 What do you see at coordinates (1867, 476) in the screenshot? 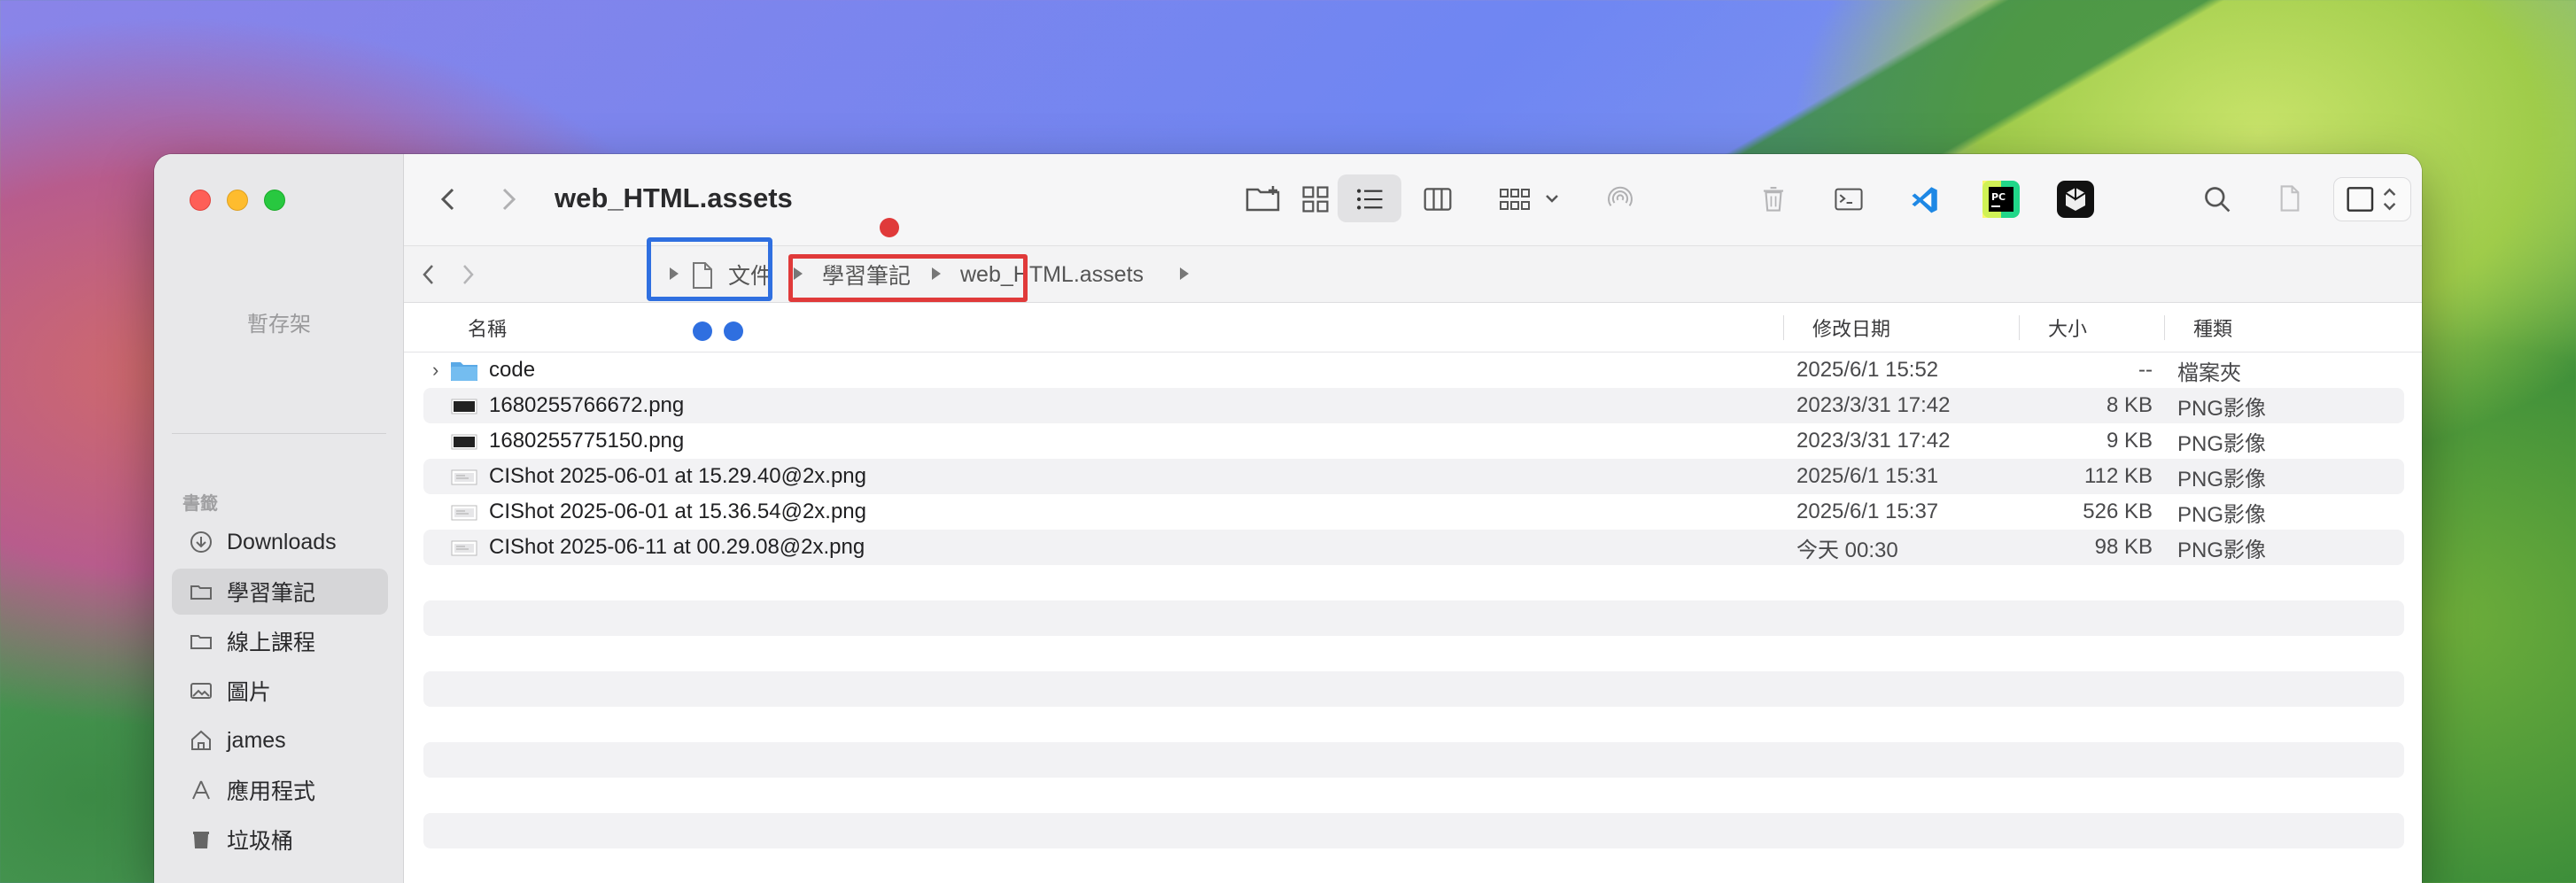
I see `file-date: 2025/6/1 15:31` at bounding box center [1867, 476].